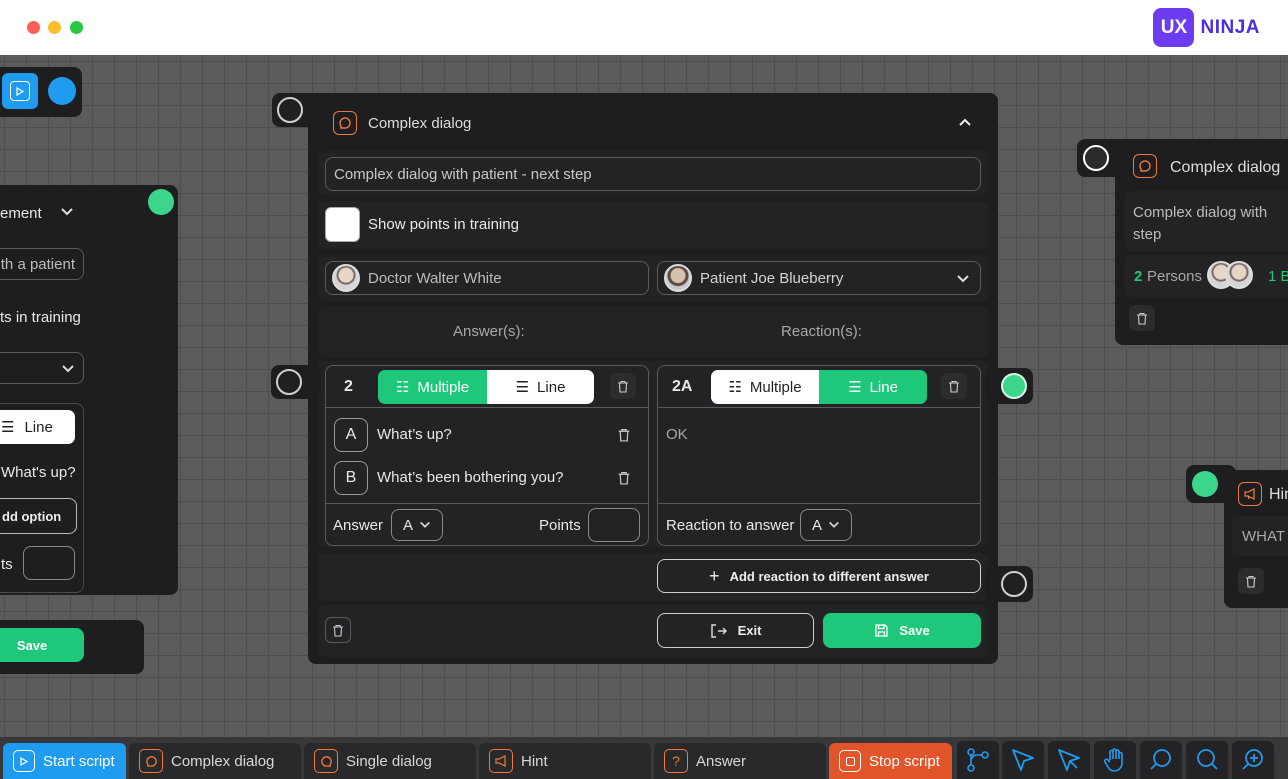 Image resolution: width=1288 pixels, height=779 pixels. What do you see at coordinates (38, 516) in the screenshot?
I see `left-node-add-option: dd option` at bounding box center [38, 516].